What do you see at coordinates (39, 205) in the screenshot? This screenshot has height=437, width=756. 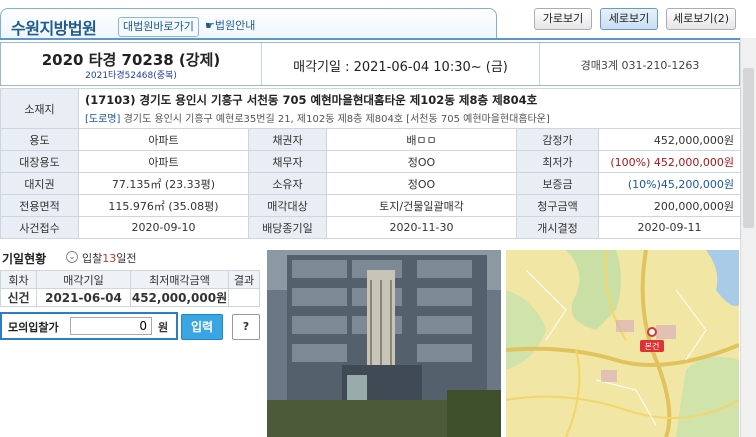 I see `label-exclusive-area: 전용면적` at bounding box center [39, 205].